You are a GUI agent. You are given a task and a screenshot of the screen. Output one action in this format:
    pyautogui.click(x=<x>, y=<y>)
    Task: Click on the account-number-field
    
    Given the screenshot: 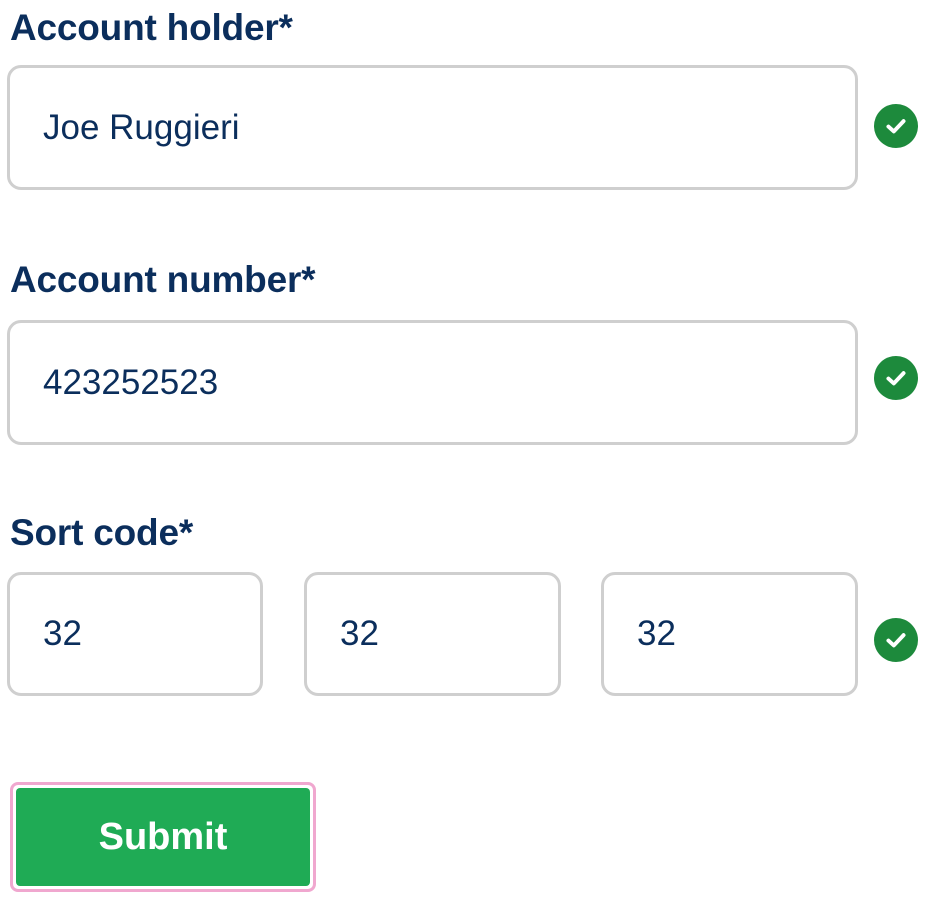 What is the action you would take?
    pyautogui.click(x=432, y=382)
    